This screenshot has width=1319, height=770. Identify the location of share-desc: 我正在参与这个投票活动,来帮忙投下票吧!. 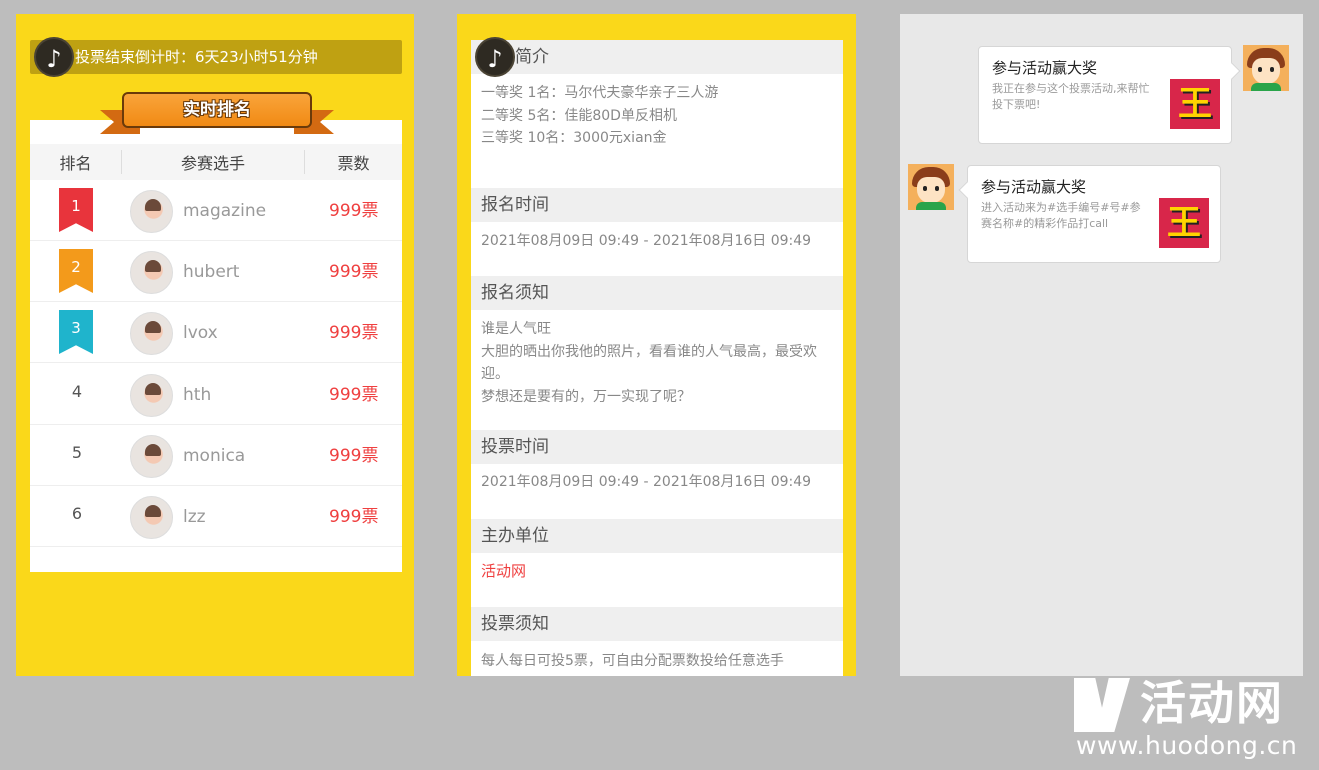
(1071, 96).